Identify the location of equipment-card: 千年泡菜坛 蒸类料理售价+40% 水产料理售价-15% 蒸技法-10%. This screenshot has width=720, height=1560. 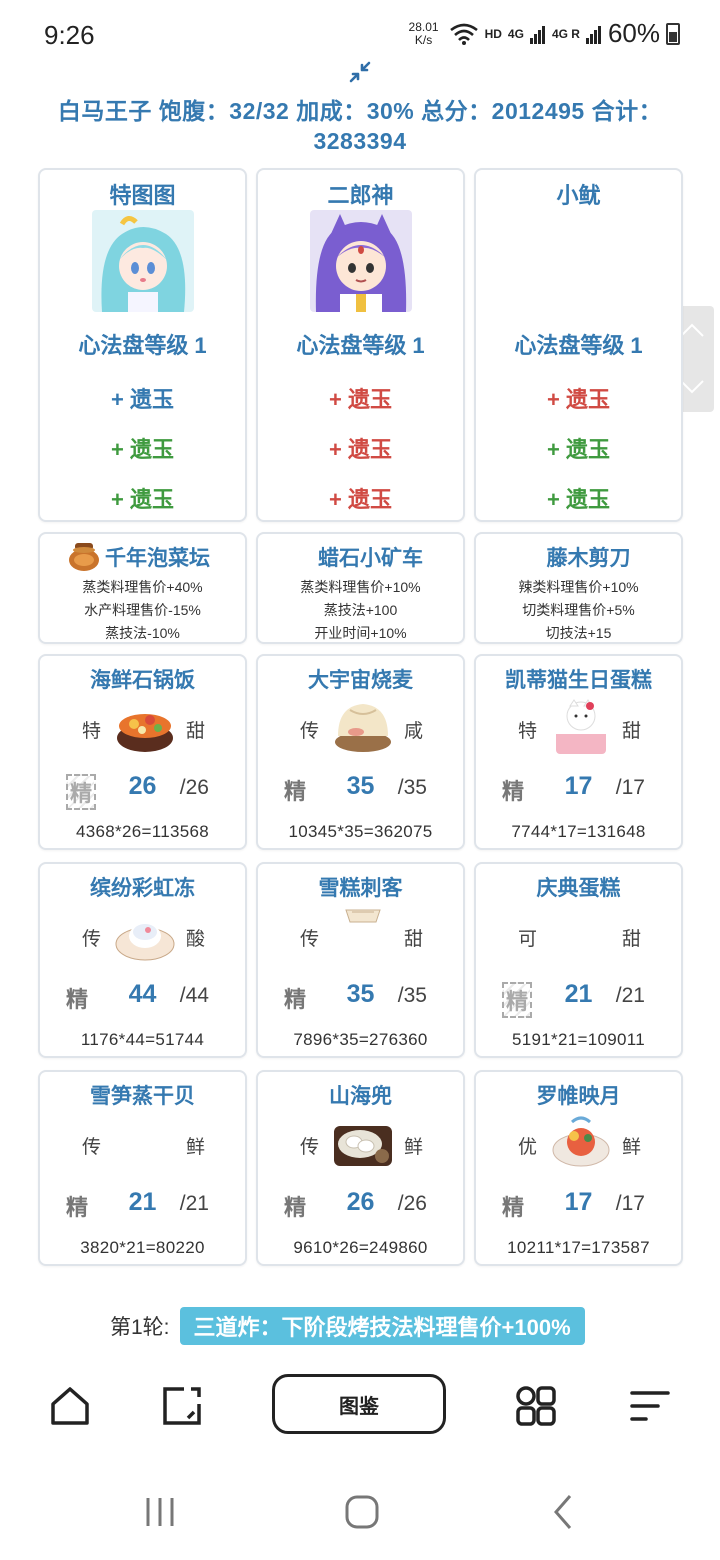
(142, 588).